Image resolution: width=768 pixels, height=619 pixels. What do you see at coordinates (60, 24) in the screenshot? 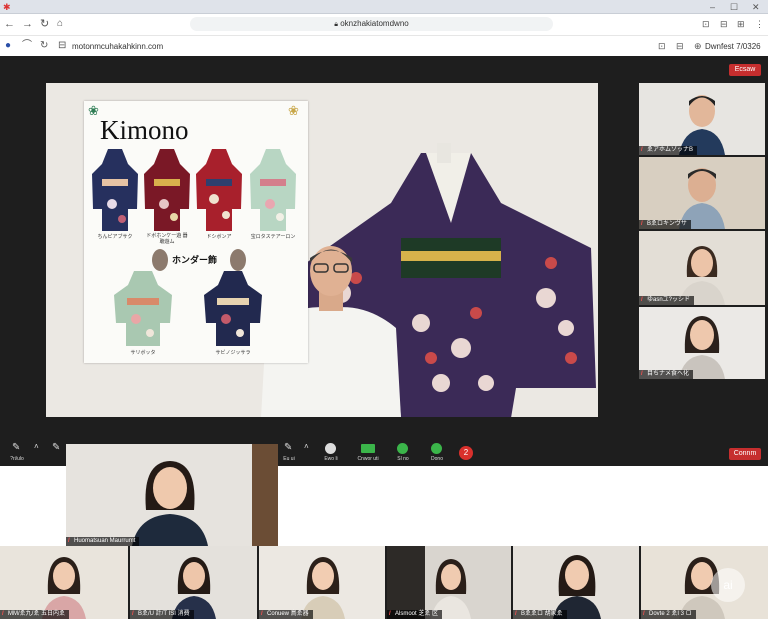
I see `home-icon: ⌂` at bounding box center [60, 24].